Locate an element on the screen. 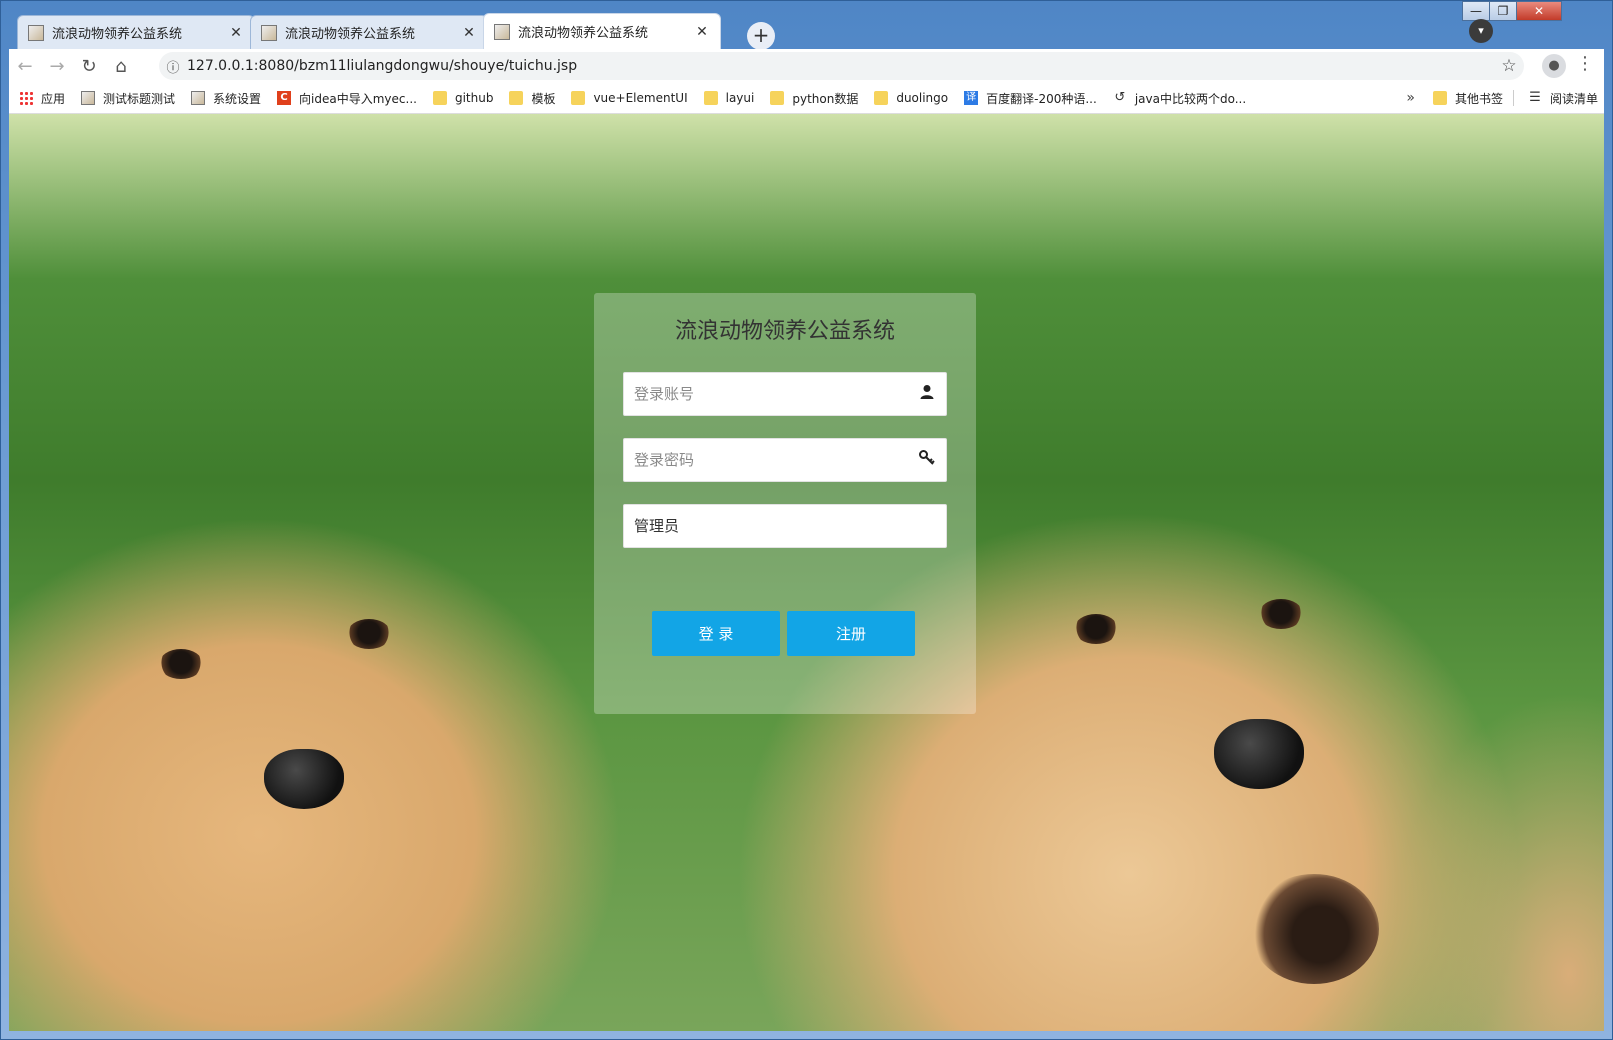 This screenshot has height=1040, width=1613. bookmark-label: 应用 is located at coordinates (53, 98).